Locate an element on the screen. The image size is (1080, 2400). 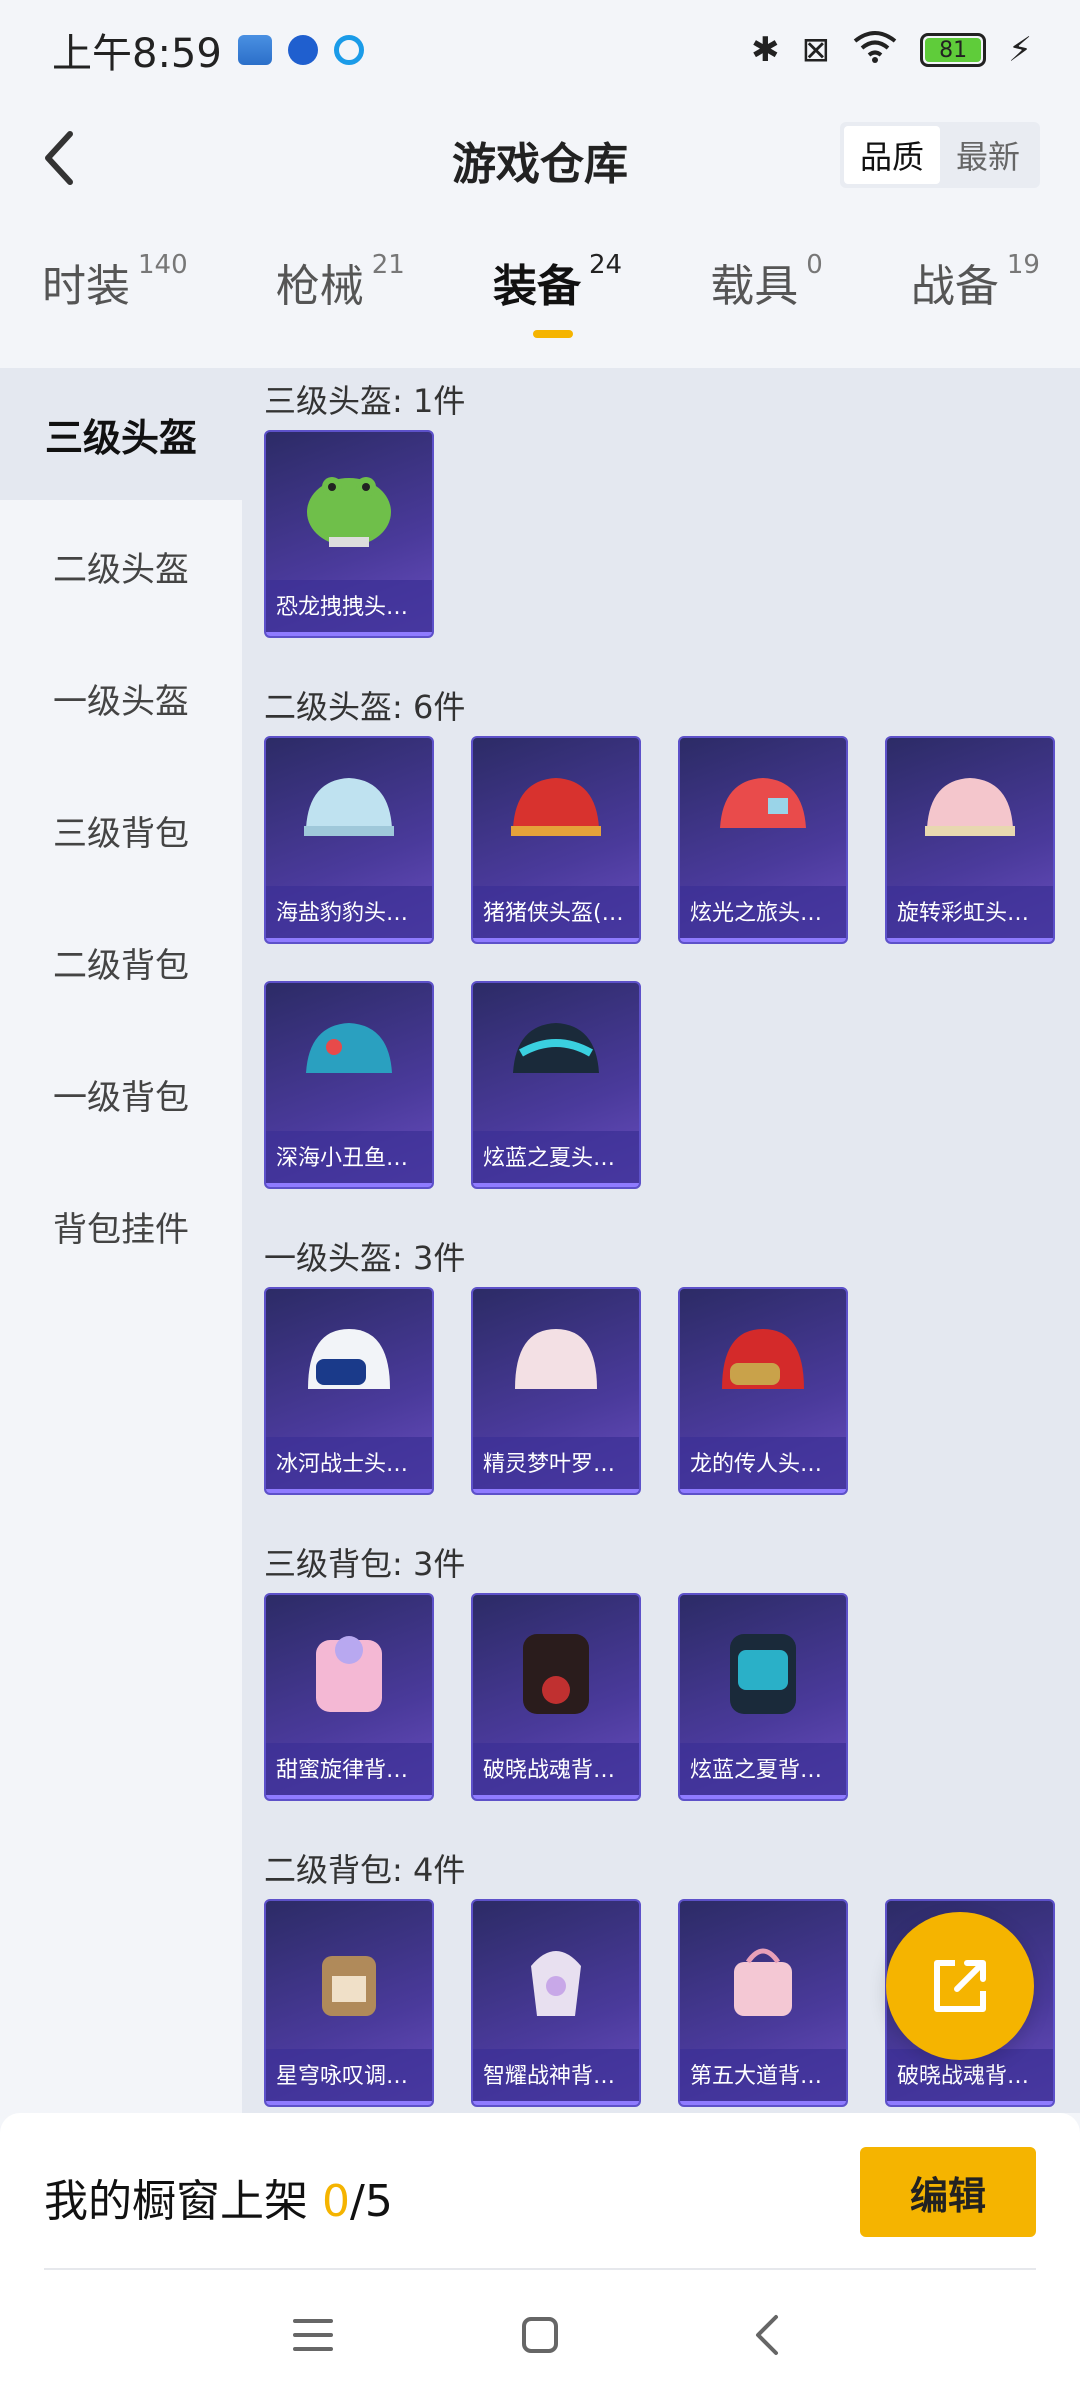
system-nav-bar is located at coordinates (540, 2335).